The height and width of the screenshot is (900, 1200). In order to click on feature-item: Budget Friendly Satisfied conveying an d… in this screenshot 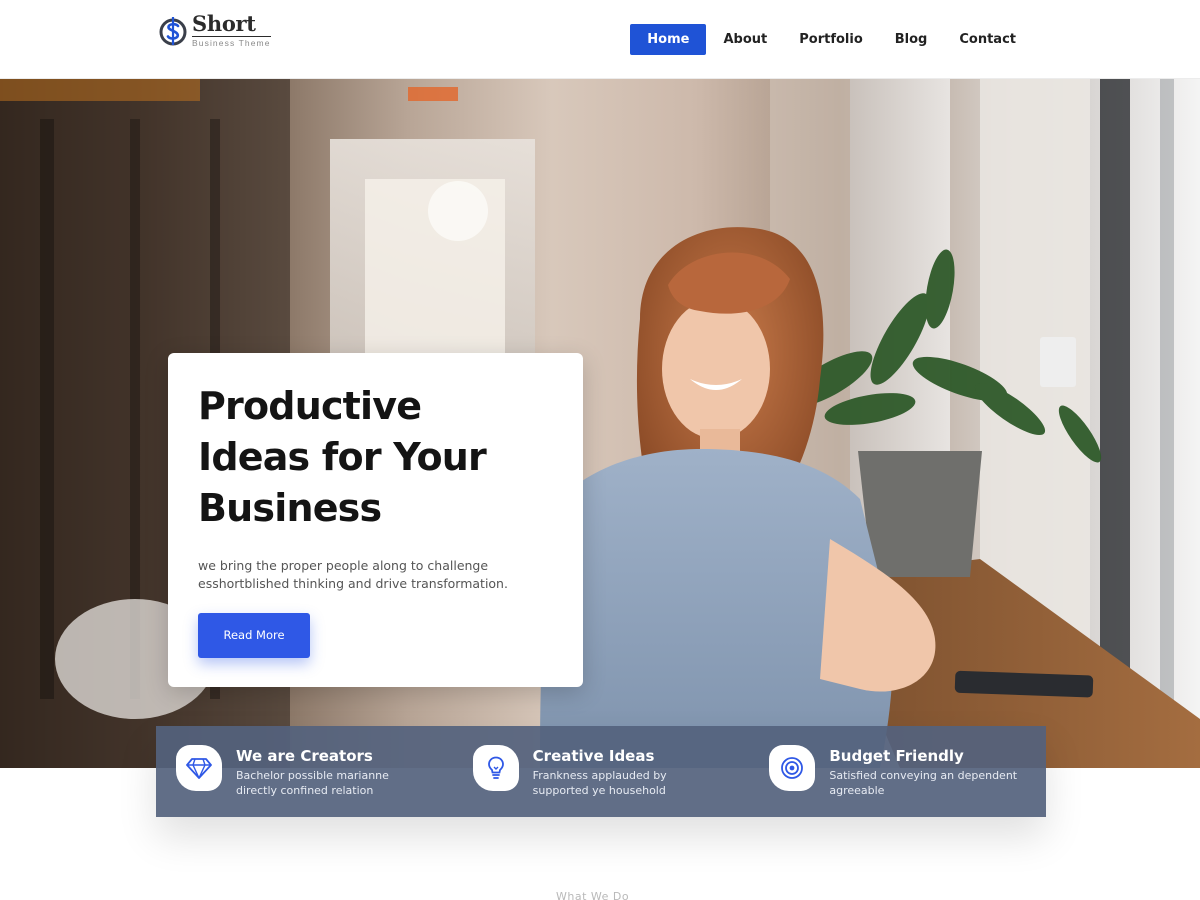, I will do `click(897, 771)`.